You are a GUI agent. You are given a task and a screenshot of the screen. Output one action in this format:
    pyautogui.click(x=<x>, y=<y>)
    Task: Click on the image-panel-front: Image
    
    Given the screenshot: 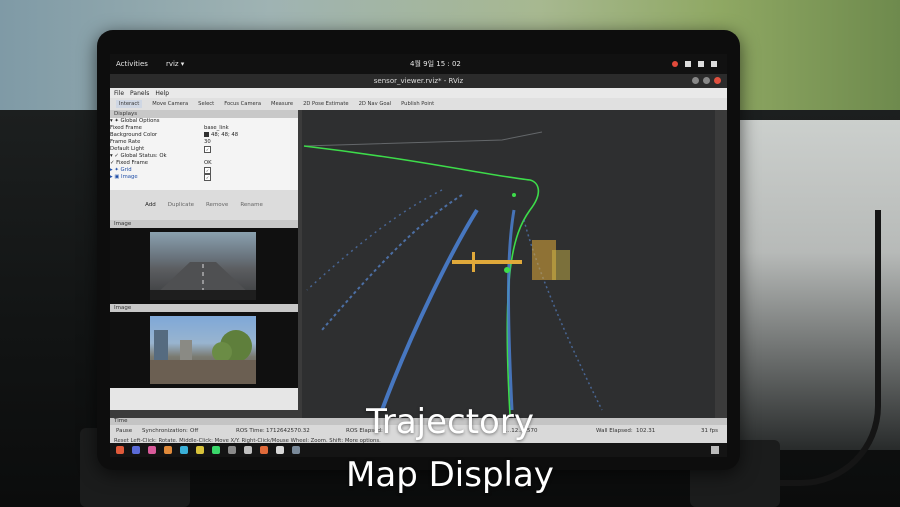 What is the action you would take?
    pyautogui.click(x=204, y=262)
    